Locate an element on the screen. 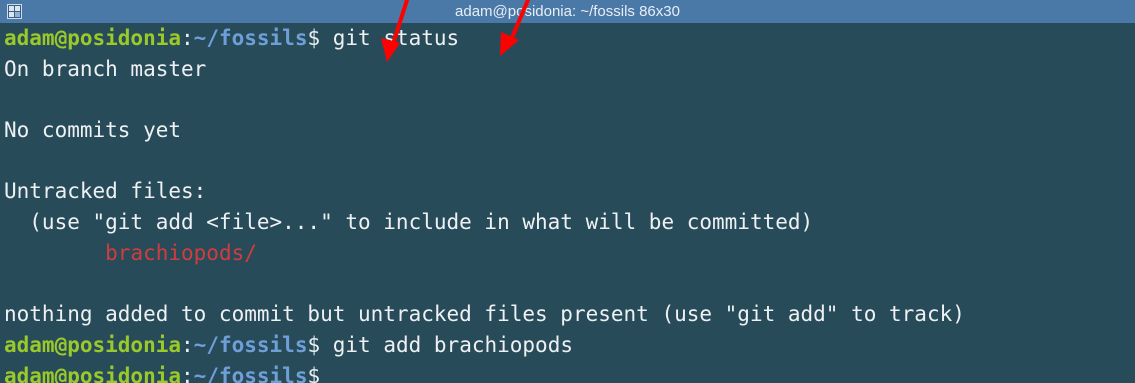 The width and height of the screenshot is (1135, 383). command-text: git status is located at coordinates (390, 38).